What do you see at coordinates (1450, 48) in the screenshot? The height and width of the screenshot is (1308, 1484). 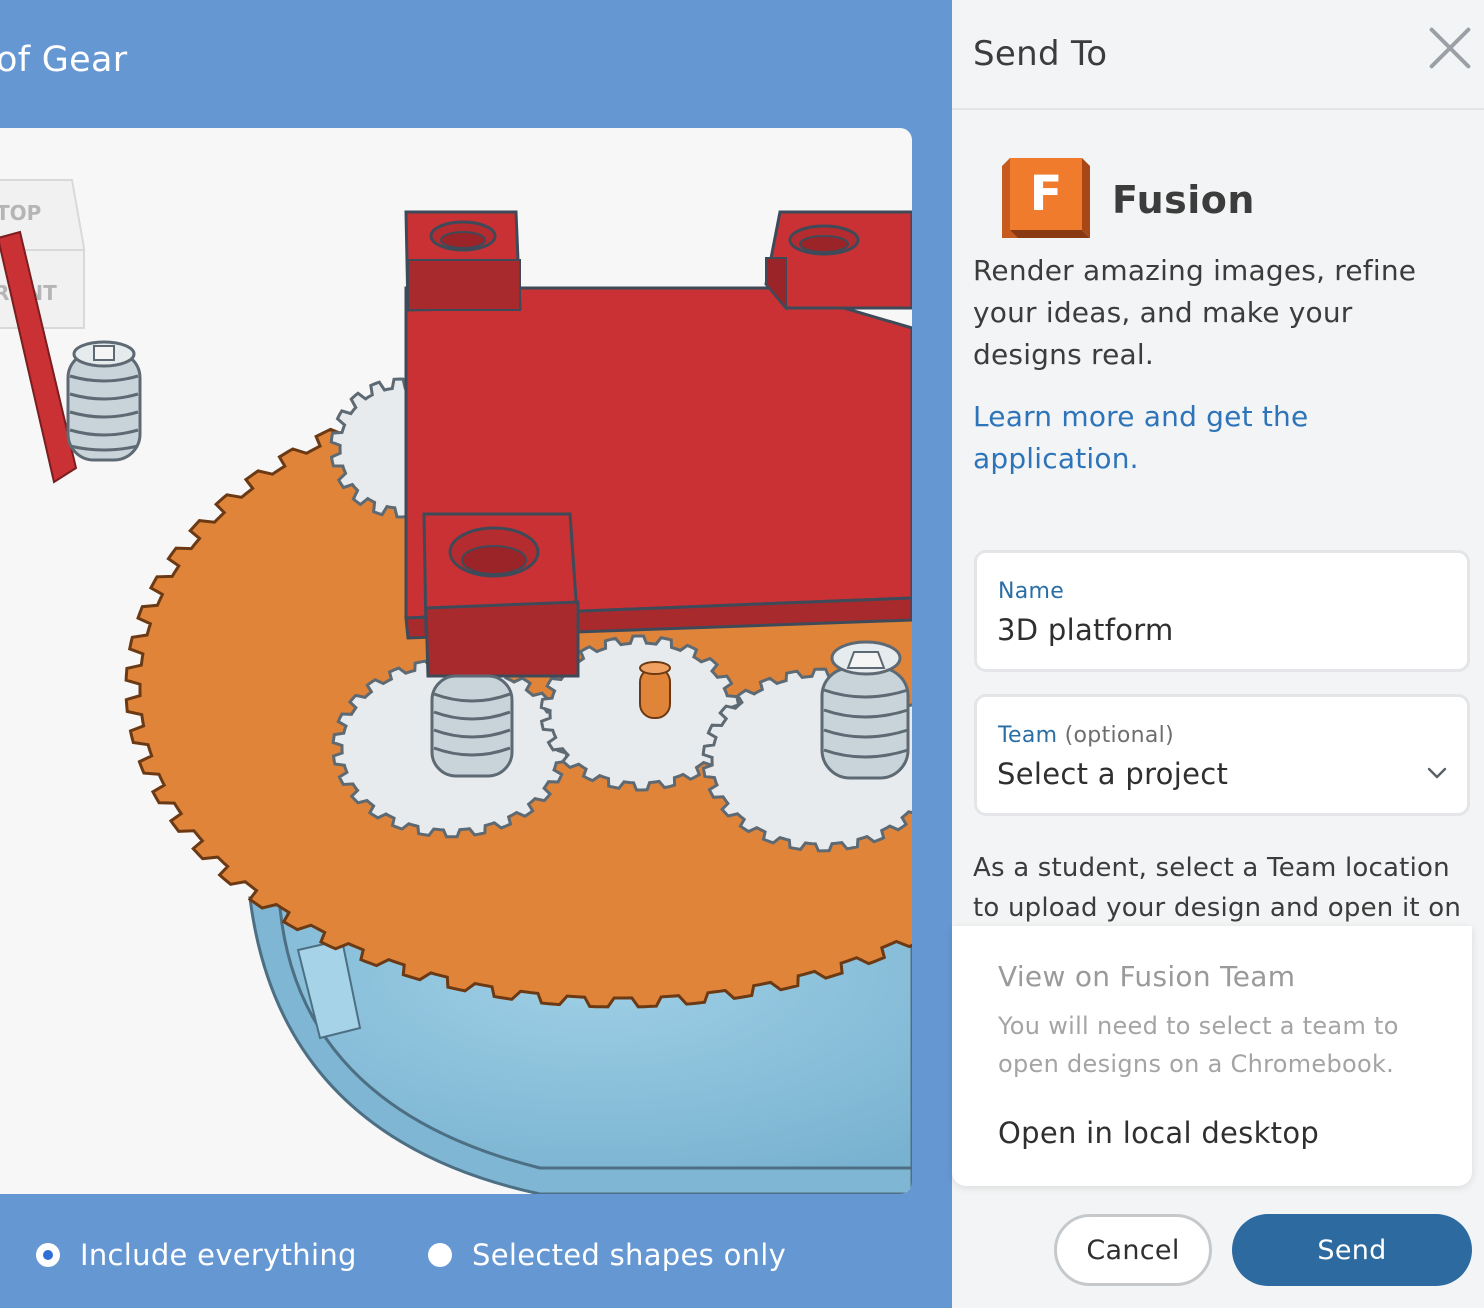 I see `close-icon` at bounding box center [1450, 48].